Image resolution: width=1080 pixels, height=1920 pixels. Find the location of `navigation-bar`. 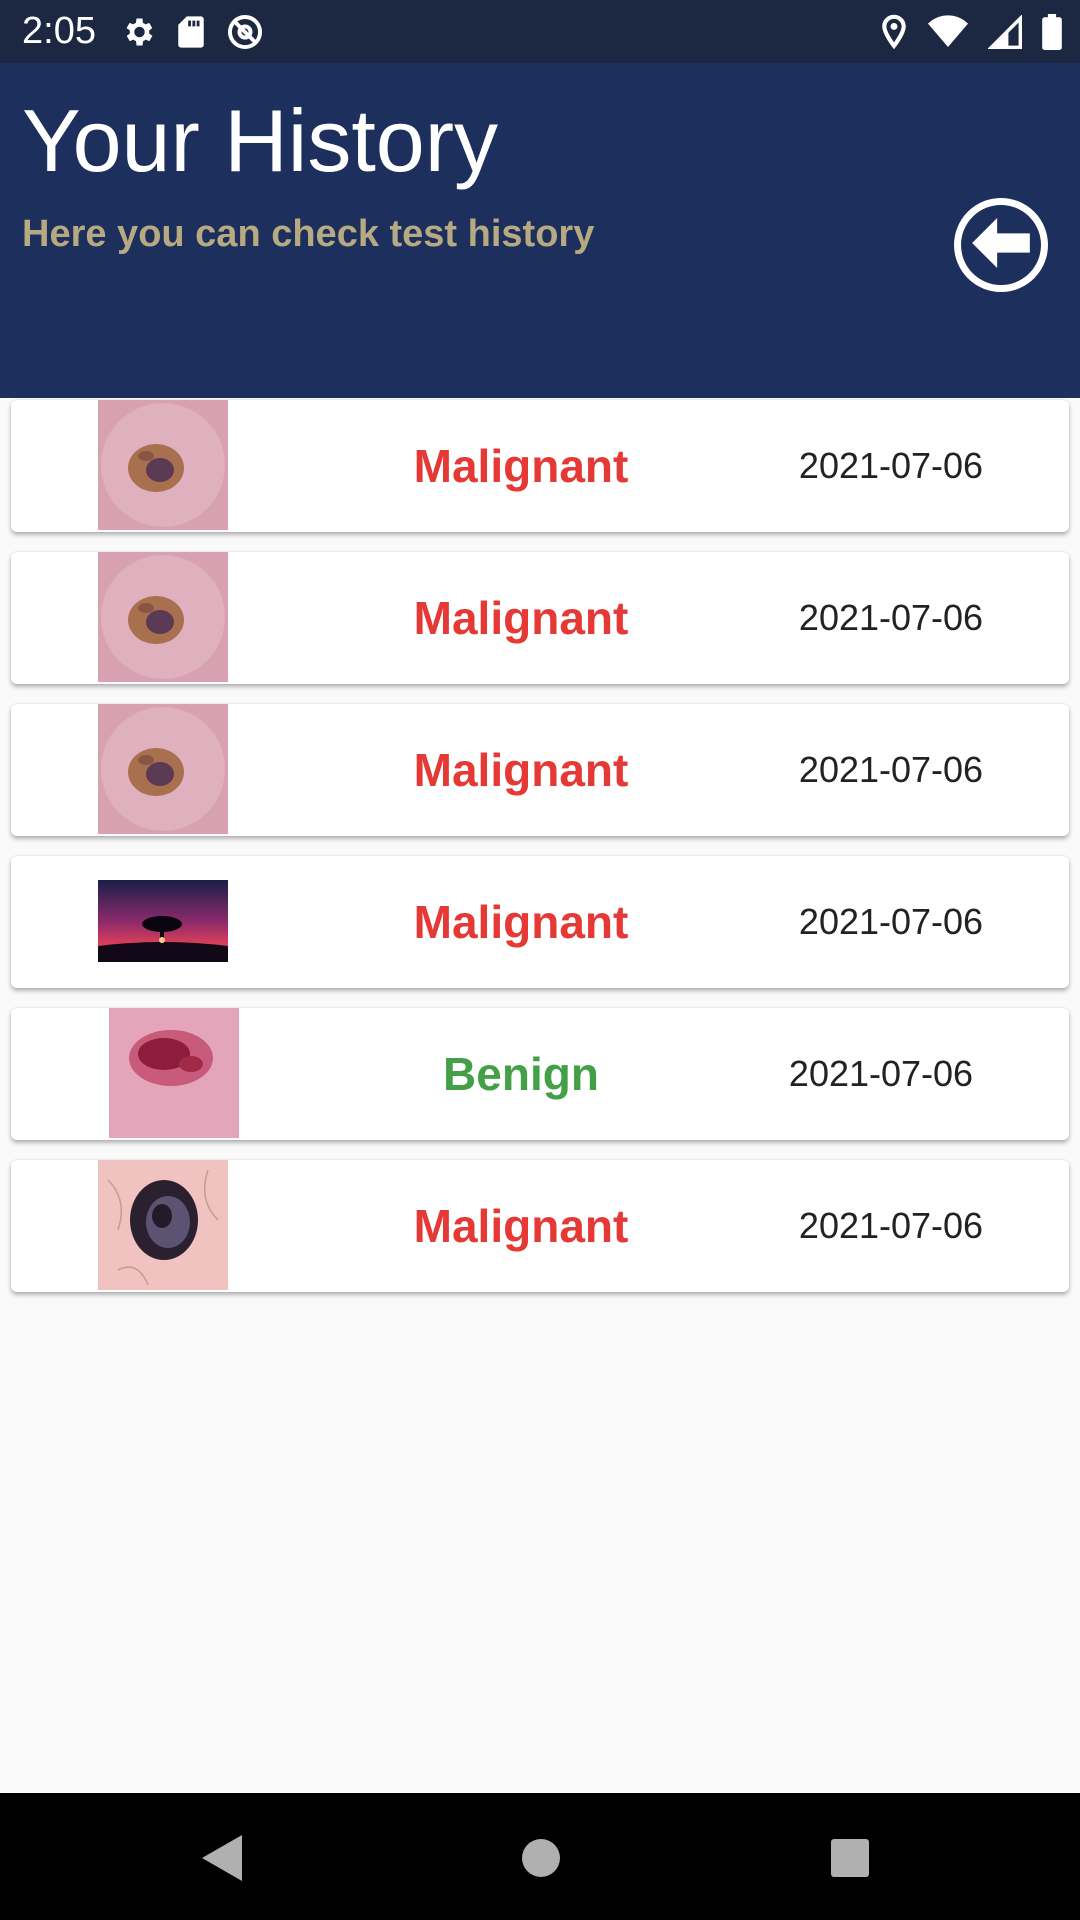

navigation-bar is located at coordinates (540, 1856).